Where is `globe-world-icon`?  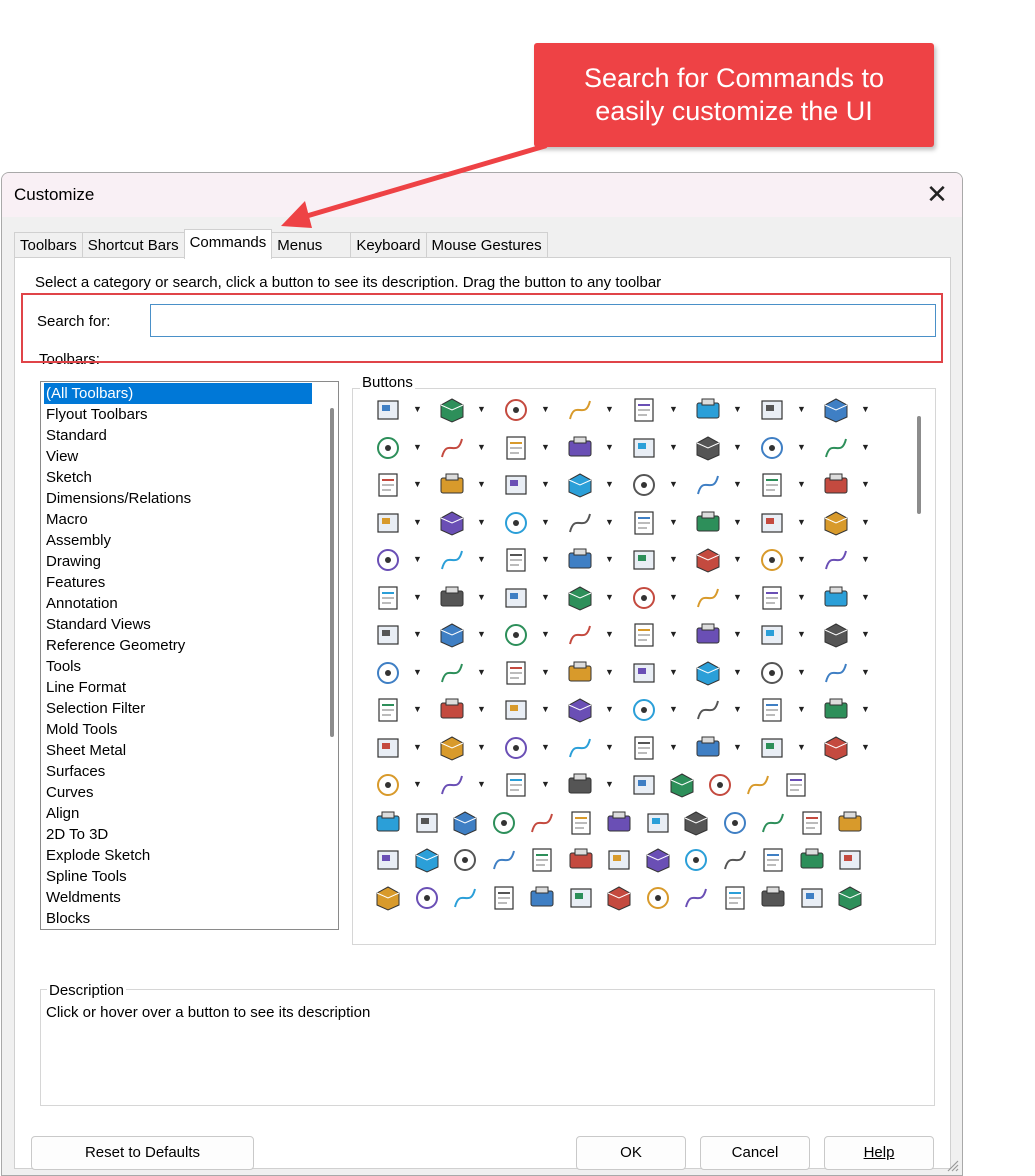 globe-world-icon is located at coordinates (580, 560).